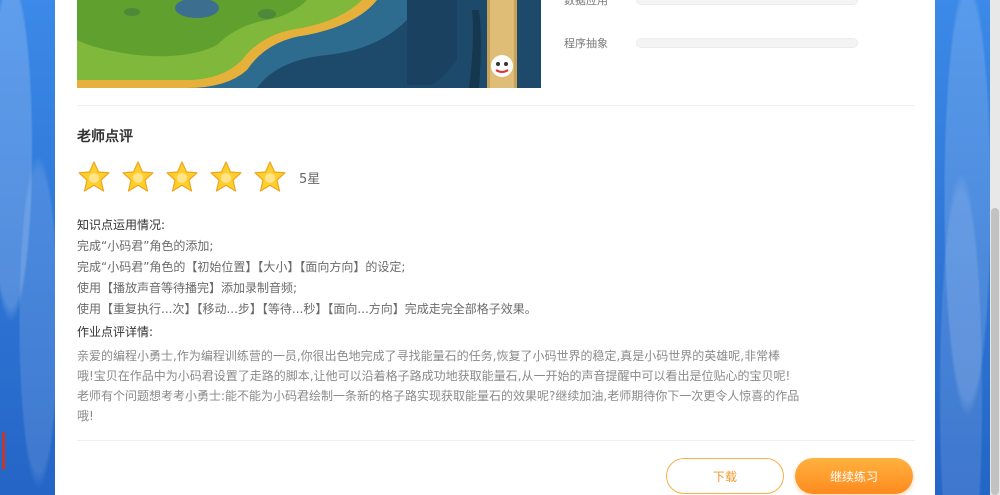 This screenshot has width=1000, height=495. What do you see at coordinates (854, 476) in the screenshot?
I see `continue-practice-button: 继续练习` at bounding box center [854, 476].